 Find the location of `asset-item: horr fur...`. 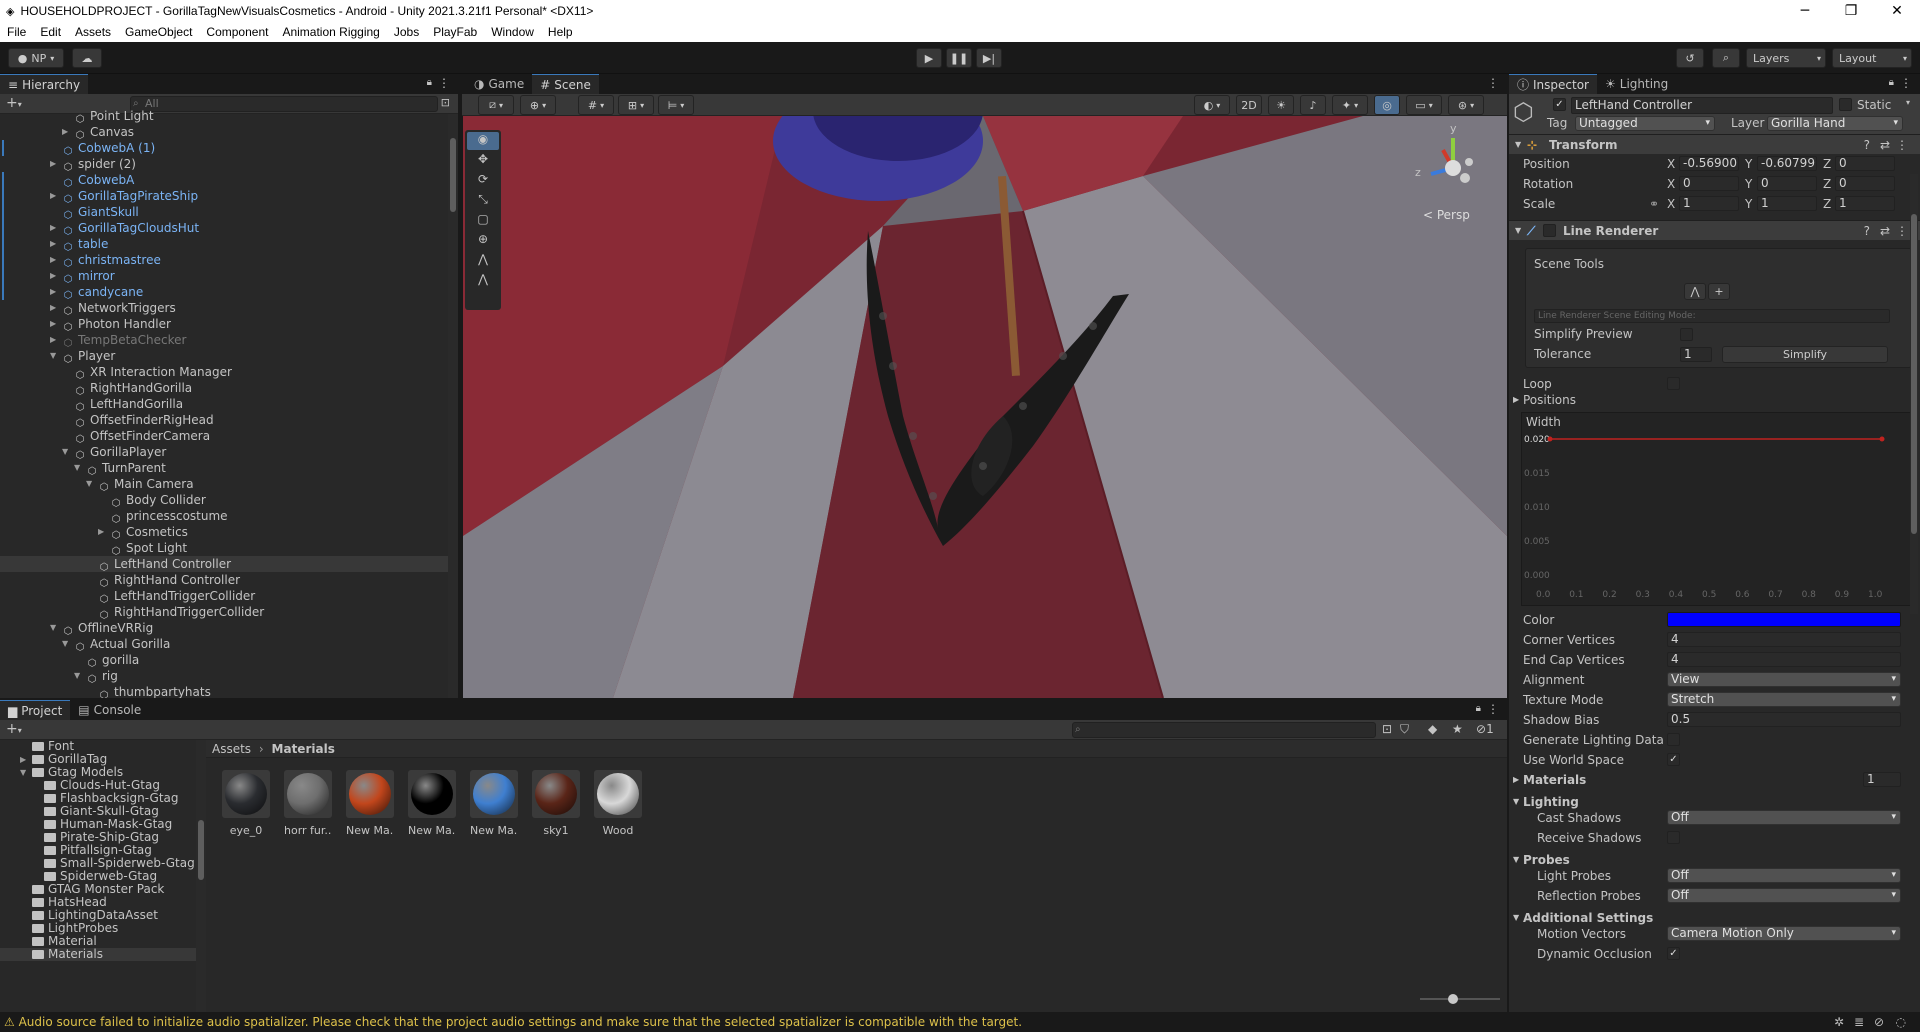

asset-item: horr fur... is located at coordinates (308, 803).